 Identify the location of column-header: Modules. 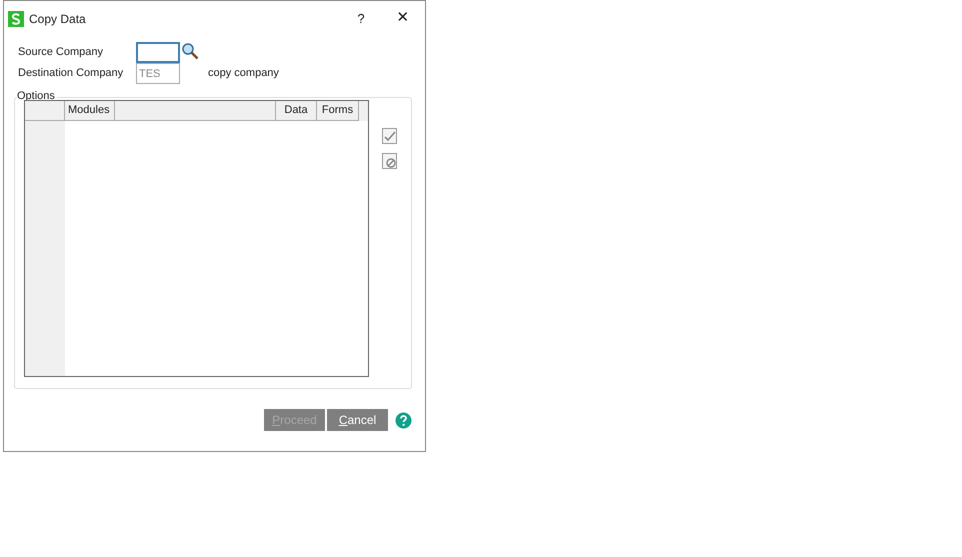
(90, 111).